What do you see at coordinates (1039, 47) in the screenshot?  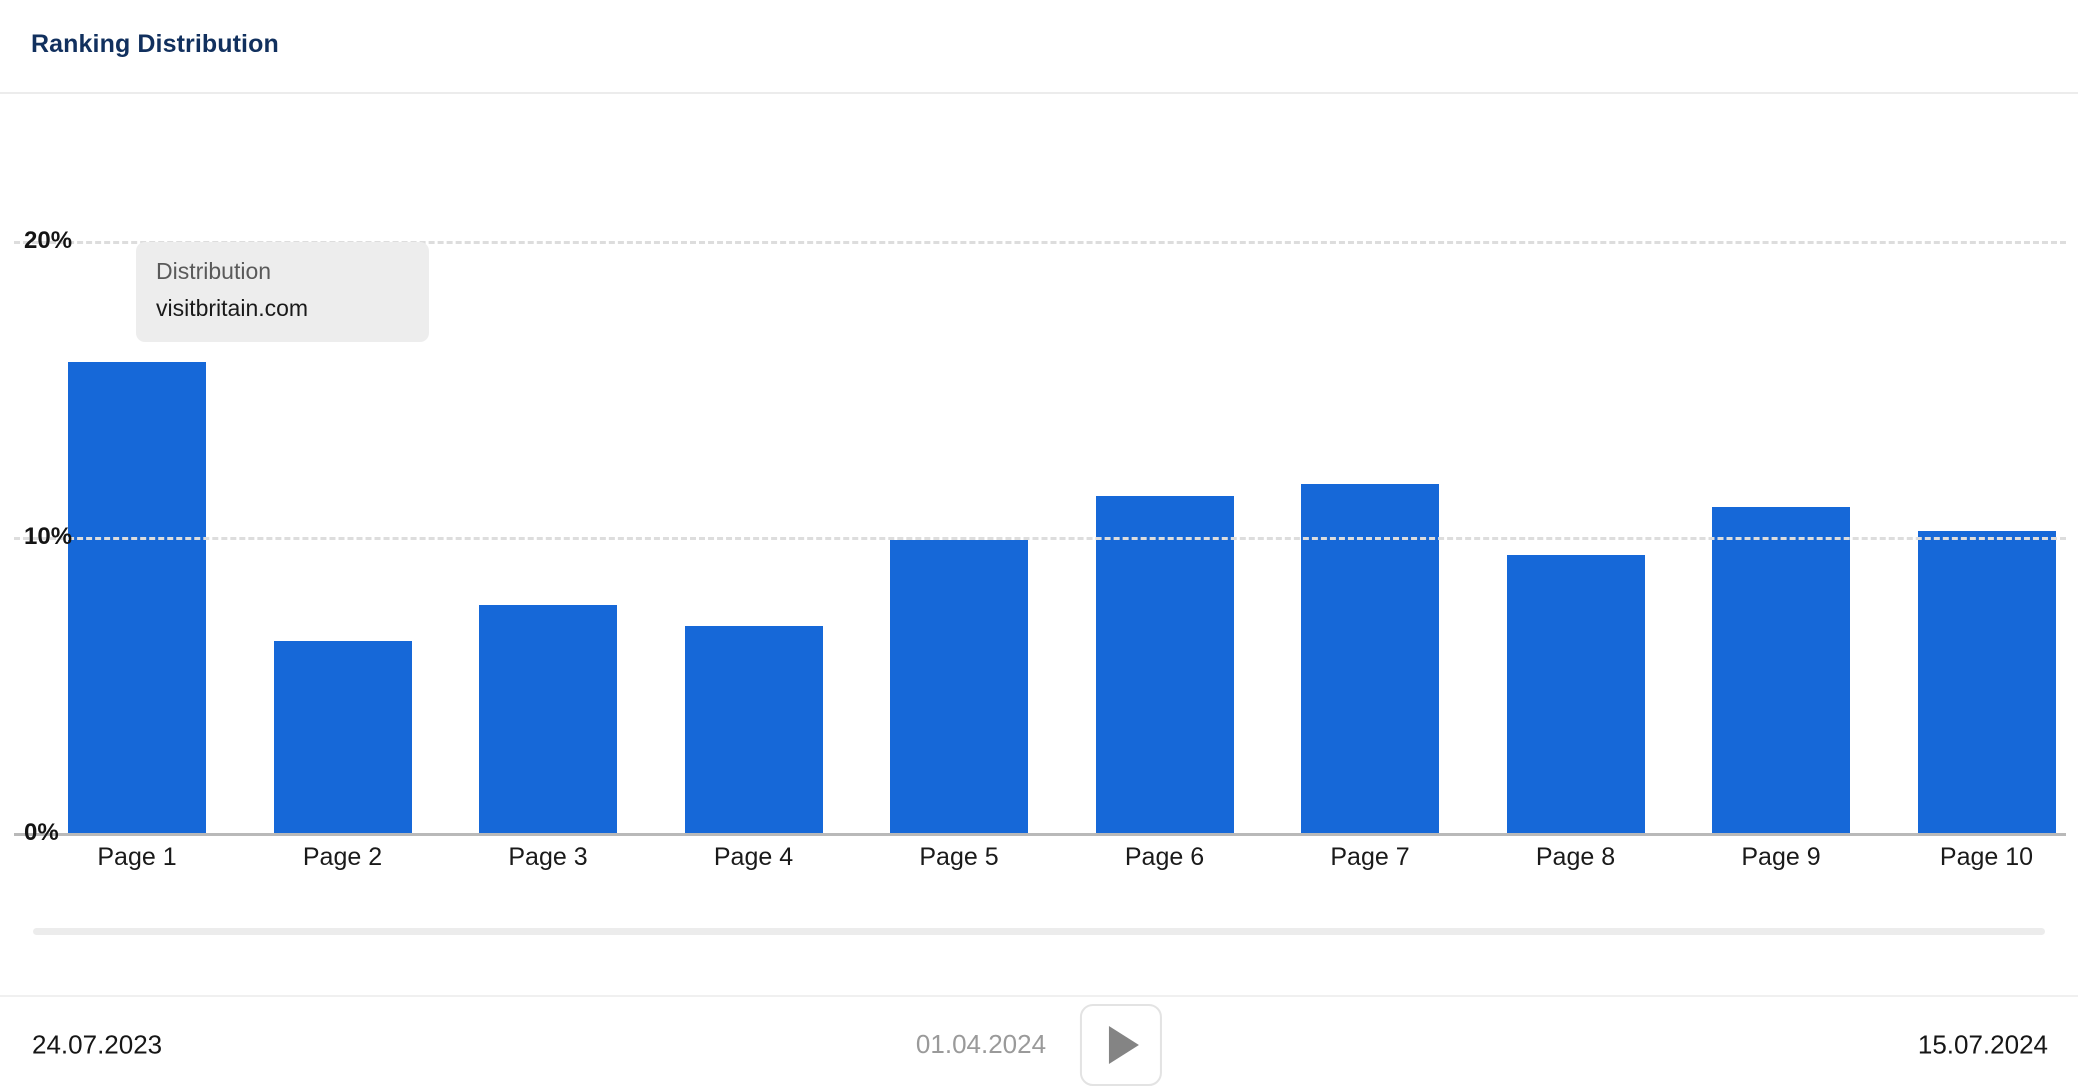 I see `card-header: Ranking Distribution` at bounding box center [1039, 47].